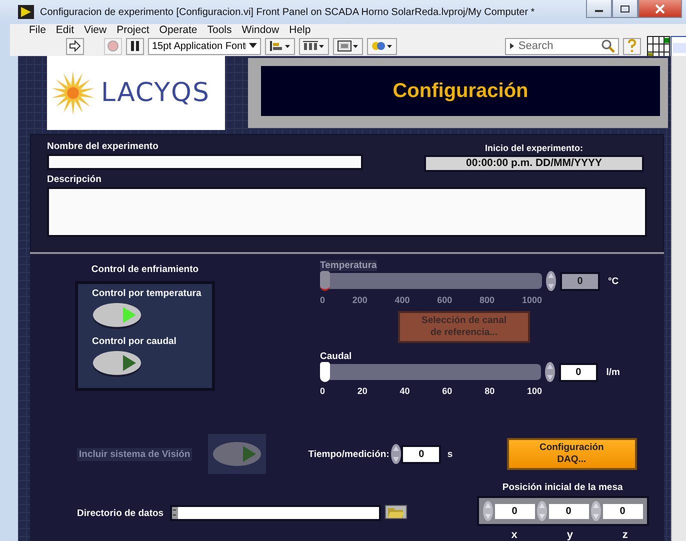 The height and width of the screenshot is (541, 686). What do you see at coordinates (300, 30) in the screenshot?
I see `menu-item: Help` at bounding box center [300, 30].